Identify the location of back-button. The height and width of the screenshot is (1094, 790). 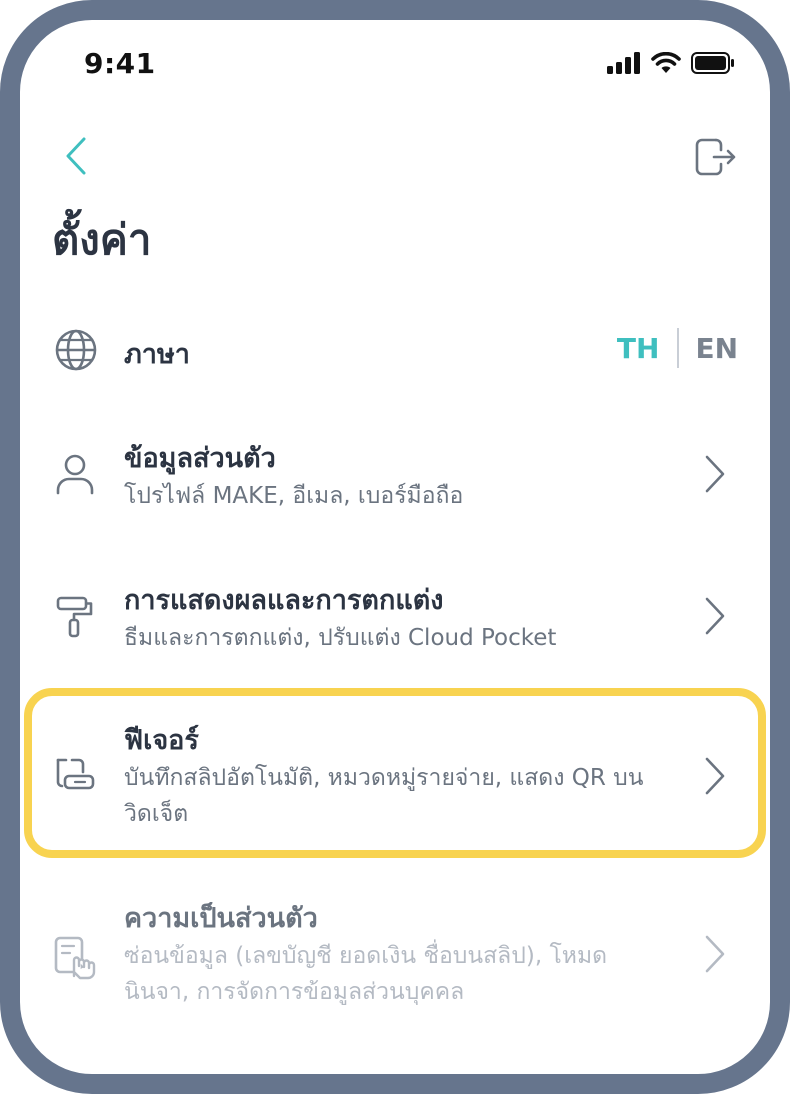
(79, 156).